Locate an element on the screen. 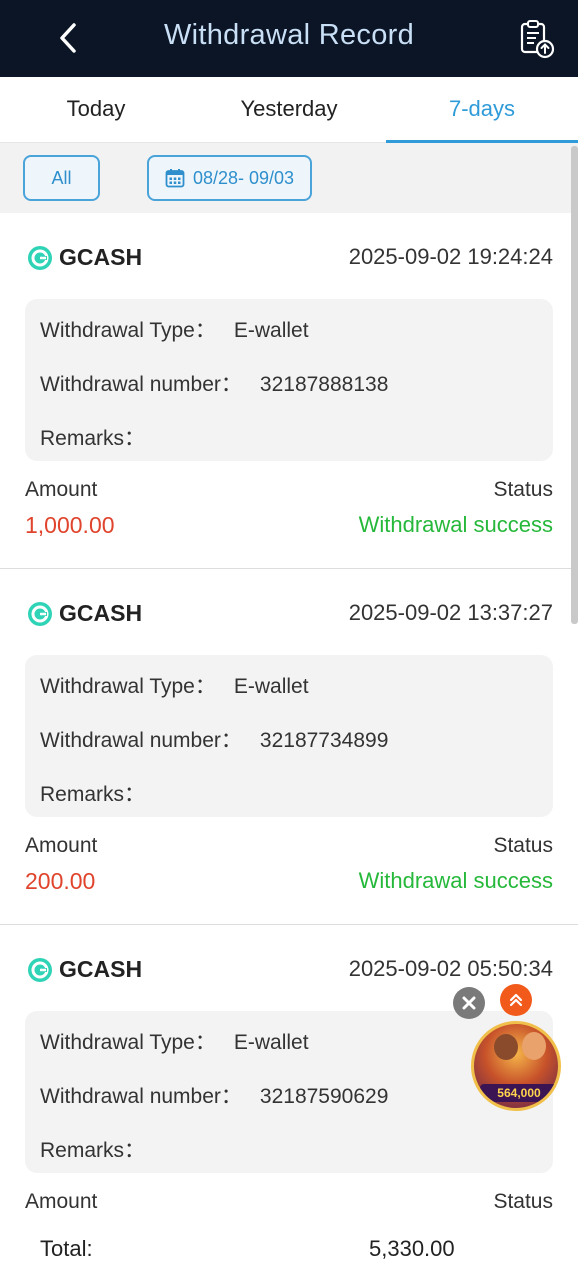  total-label: Total: is located at coordinates (66, 1248).